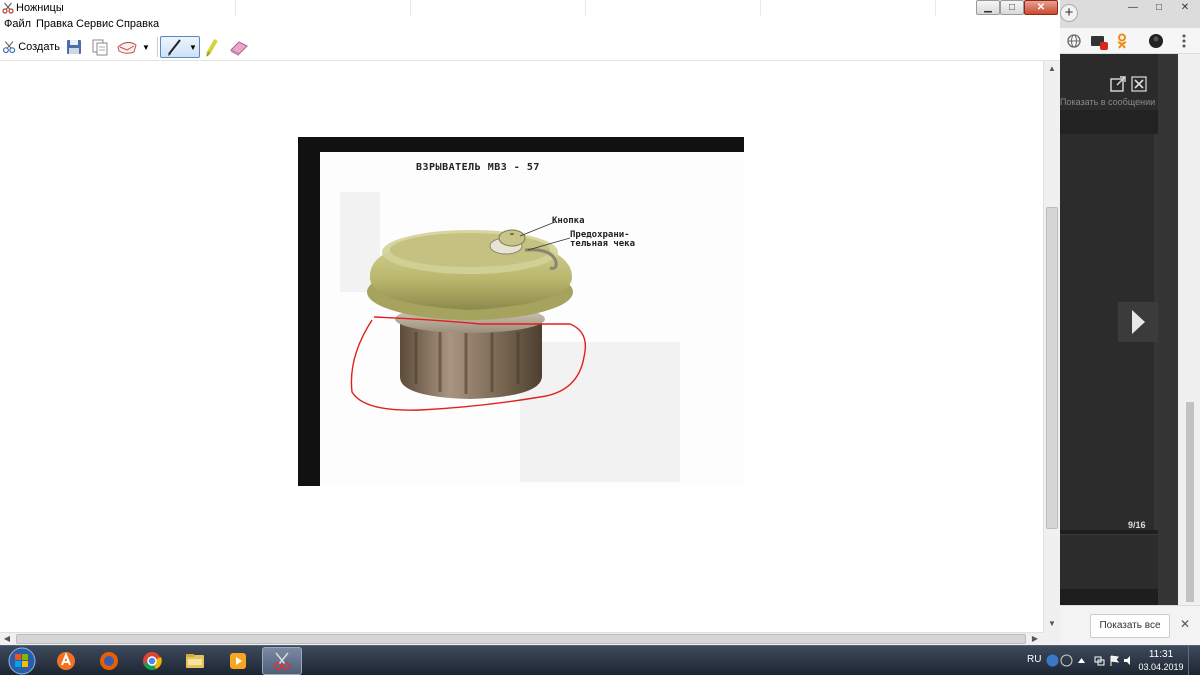 The image size is (1200, 675). I want to click on pen-tool-button: ▼, so click(180, 47).